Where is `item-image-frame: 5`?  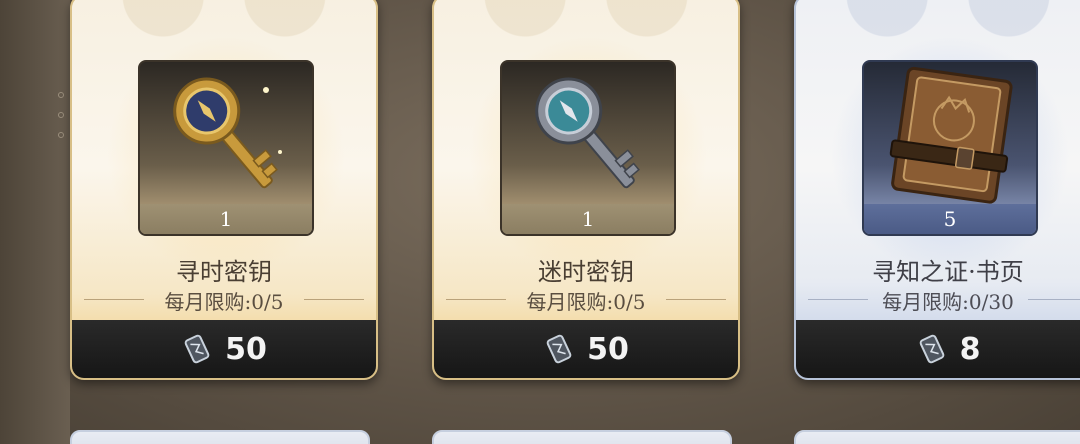 item-image-frame: 5 is located at coordinates (950, 148).